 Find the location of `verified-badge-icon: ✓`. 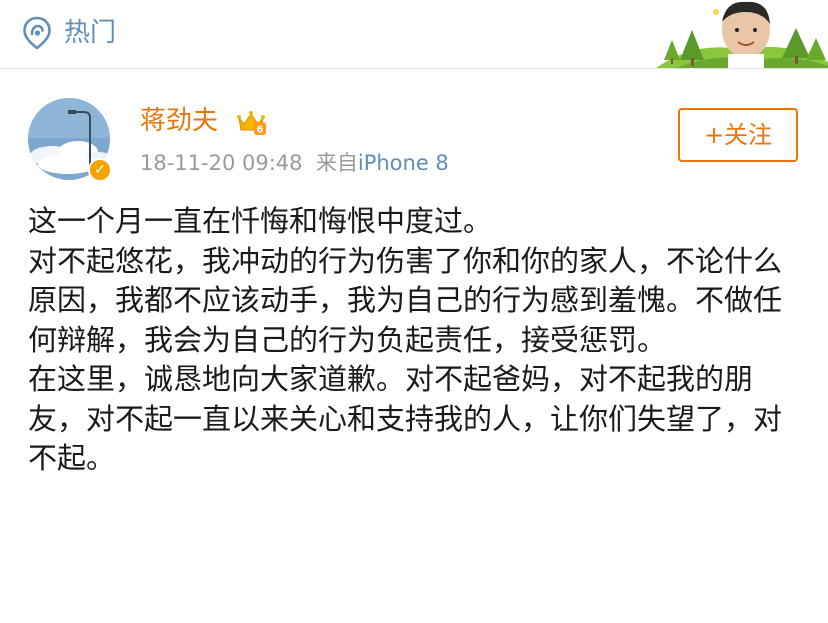

verified-badge-icon: ✓ is located at coordinates (100, 170).